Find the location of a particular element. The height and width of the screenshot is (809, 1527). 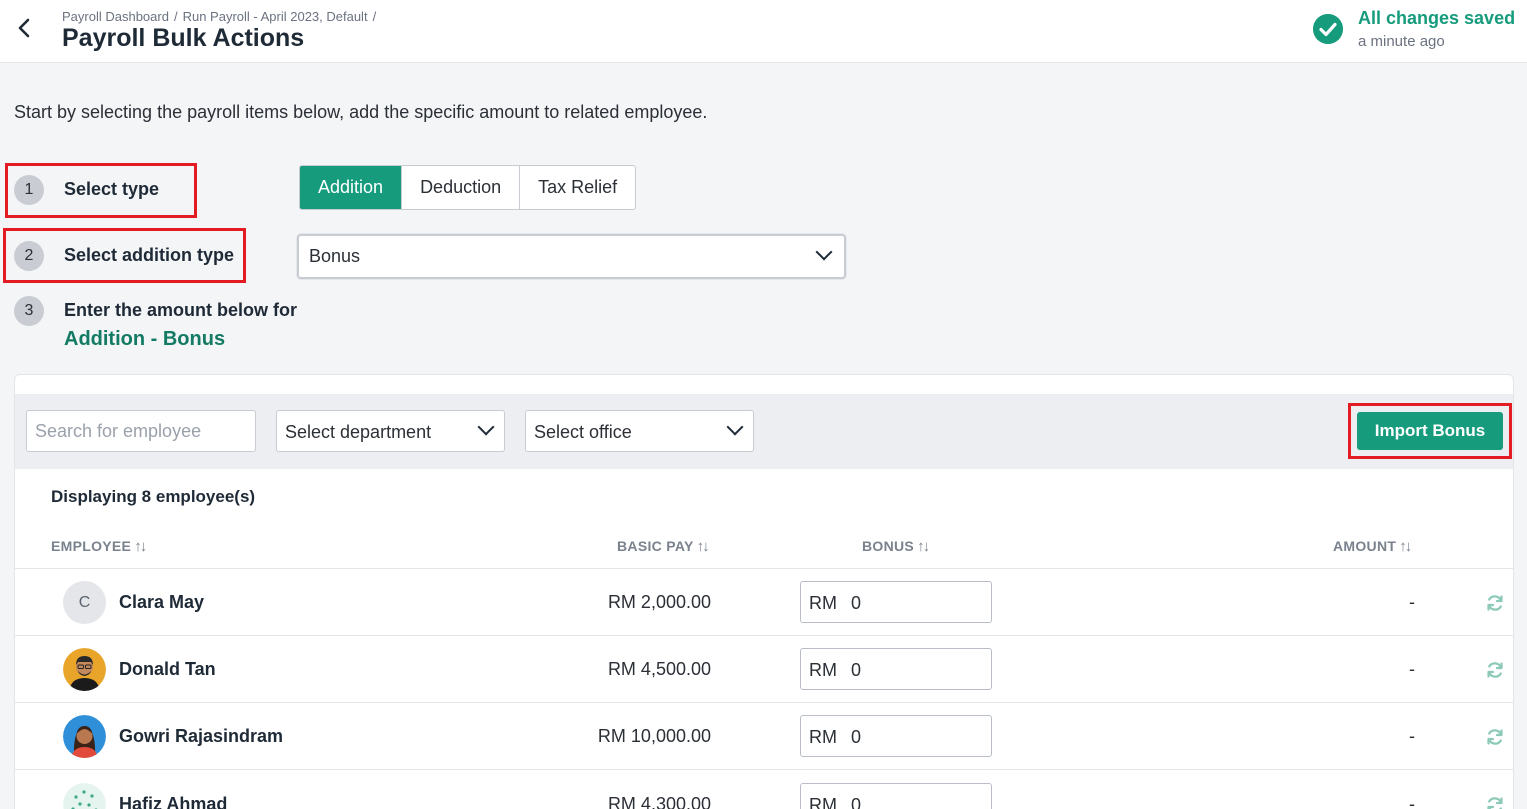

table-row: Gowri Rajasindram RM 10,000.00 RM 0 - is located at coordinates (764, 736).